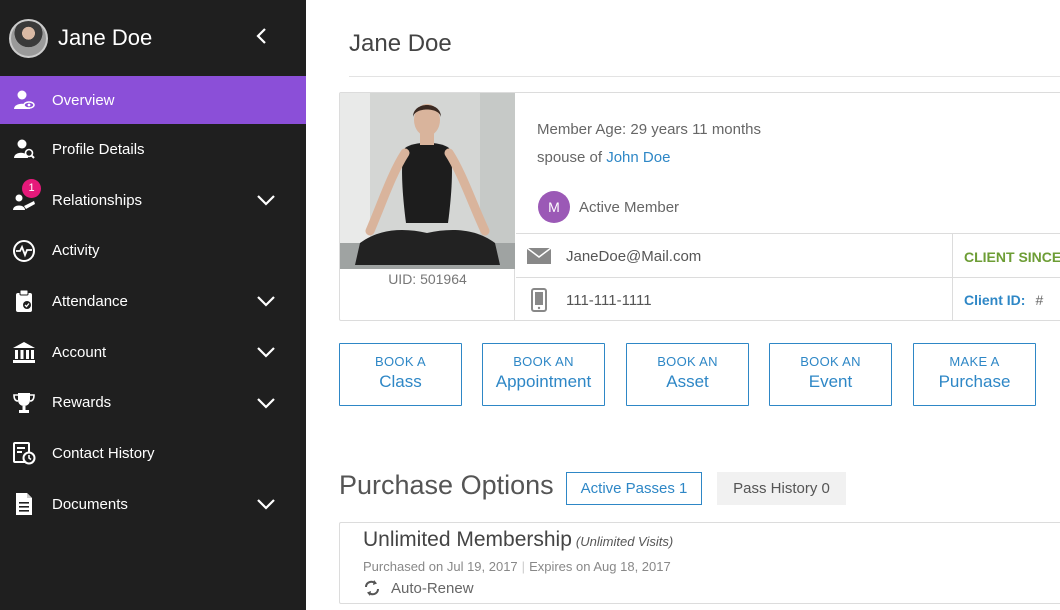  What do you see at coordinates (446, 485) in the screenshot?
I see `purchase-options-title: Purchase Options` at bounding box center [446, 485].